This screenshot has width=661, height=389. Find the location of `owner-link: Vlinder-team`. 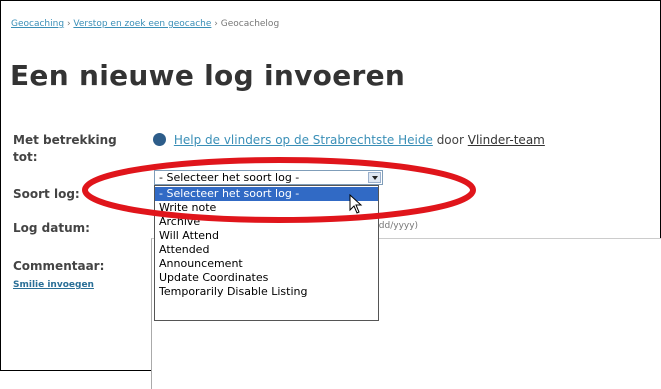

owner-link: Vlinder-team is located at coordinates (506, 140).